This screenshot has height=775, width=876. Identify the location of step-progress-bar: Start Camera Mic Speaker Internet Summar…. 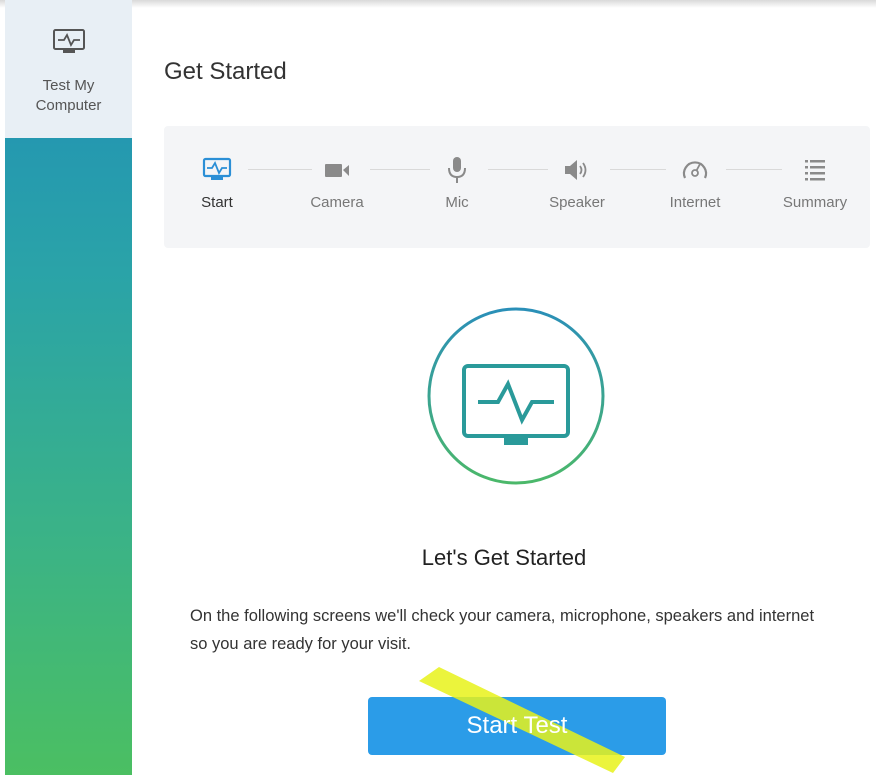
(517, 187).